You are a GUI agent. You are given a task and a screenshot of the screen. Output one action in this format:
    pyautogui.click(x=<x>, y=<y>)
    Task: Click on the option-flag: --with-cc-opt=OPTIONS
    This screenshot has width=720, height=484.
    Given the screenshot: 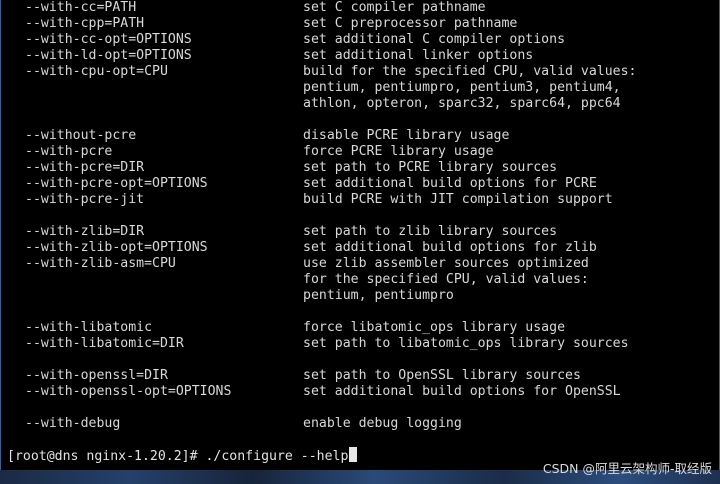 What is the action you would take?
    pyautogui.click(x=108, y=39)
    